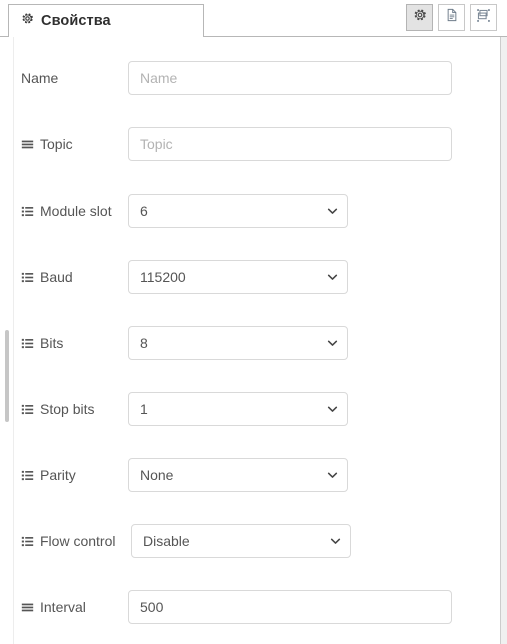 The height and width of the screenshot is (644, 507). I want to click on form-row-parity: Parity NoneOddEvenMarkSpace, so click(250, 475).